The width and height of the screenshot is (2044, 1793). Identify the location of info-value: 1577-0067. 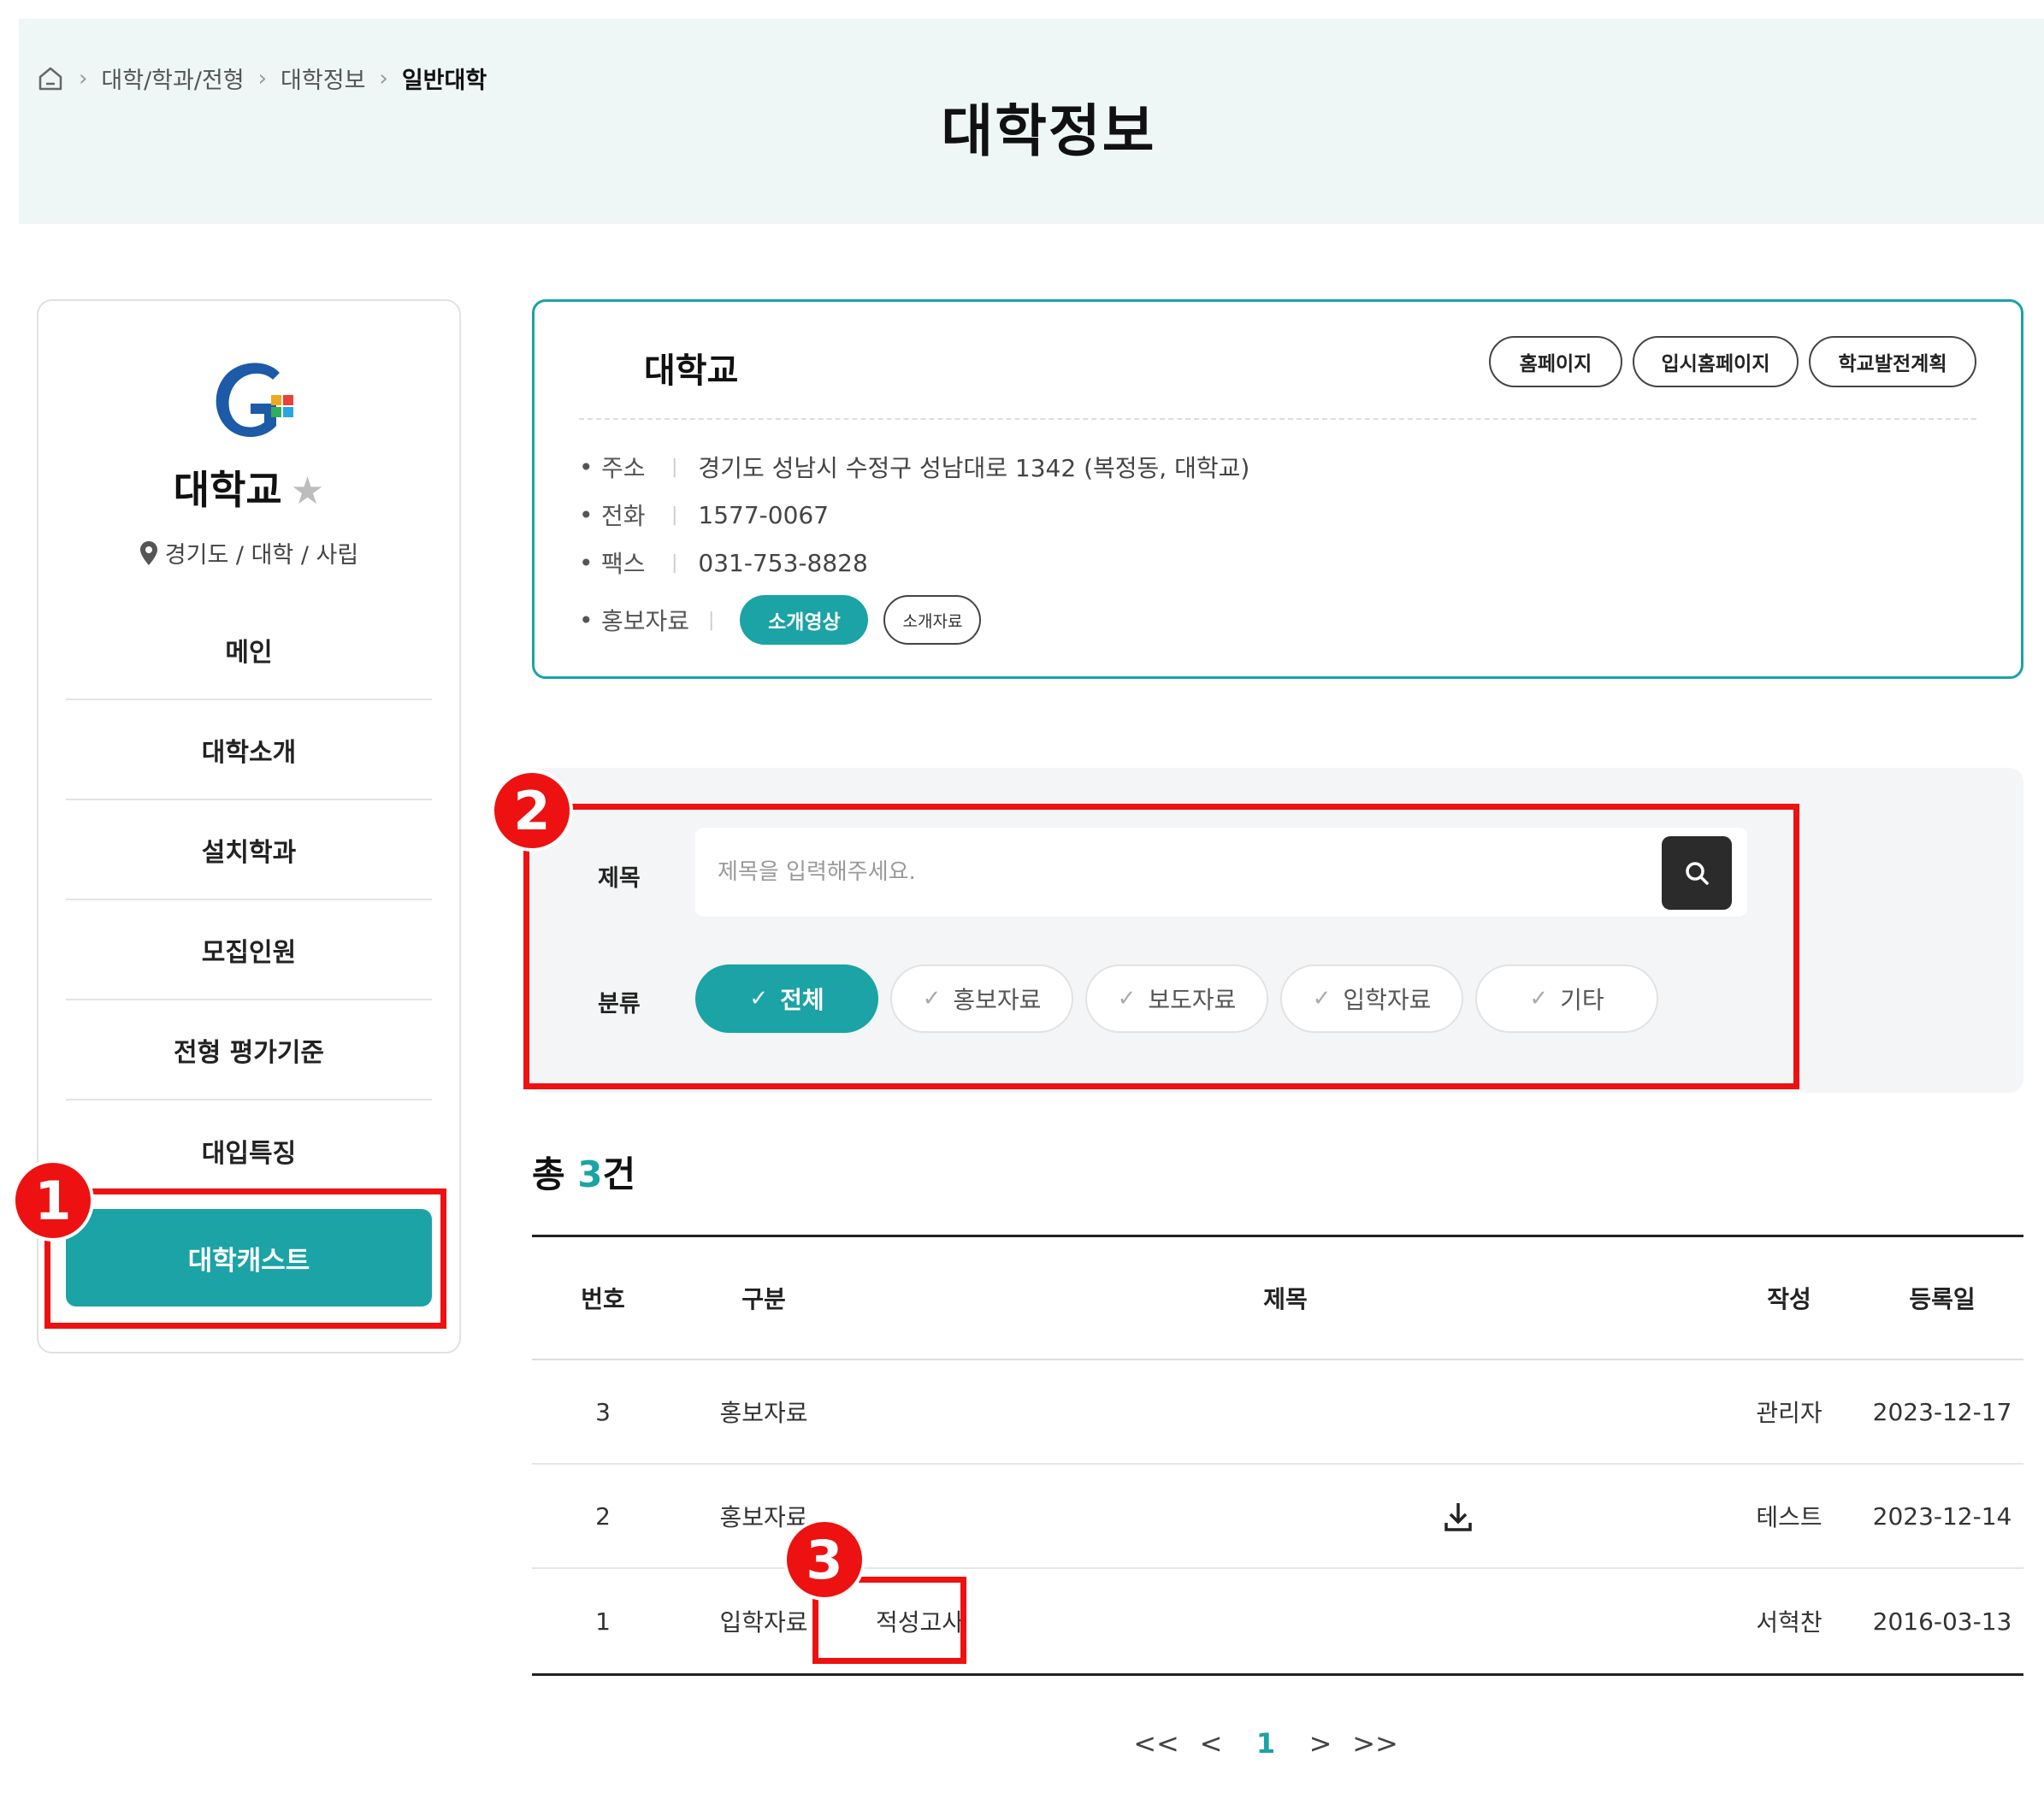
(764, 514).